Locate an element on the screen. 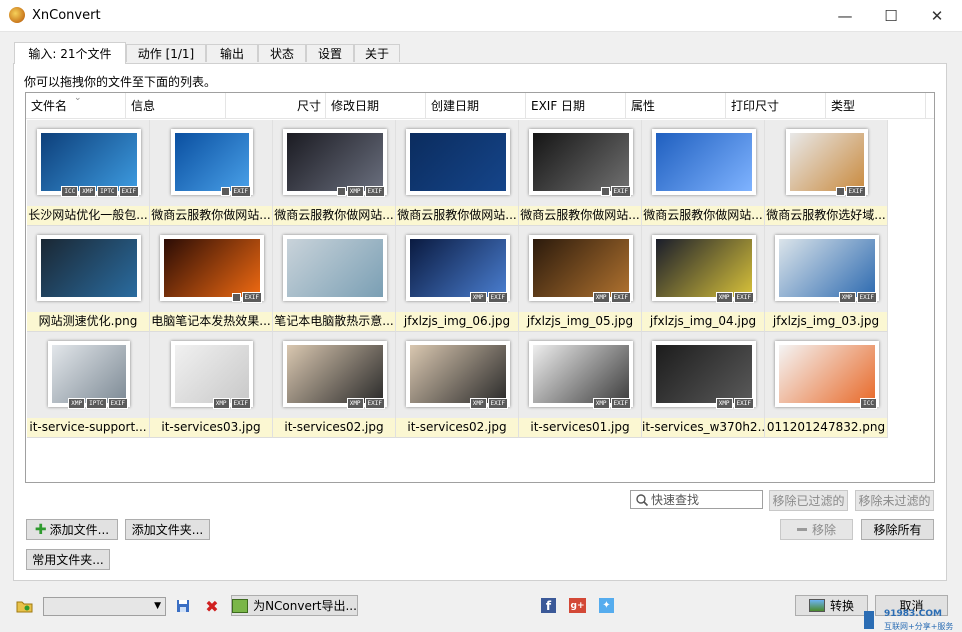 Image resolution: width=962 pixels, height=632 pixels. window-title: XnConvert is located at coordinates (66, 15).